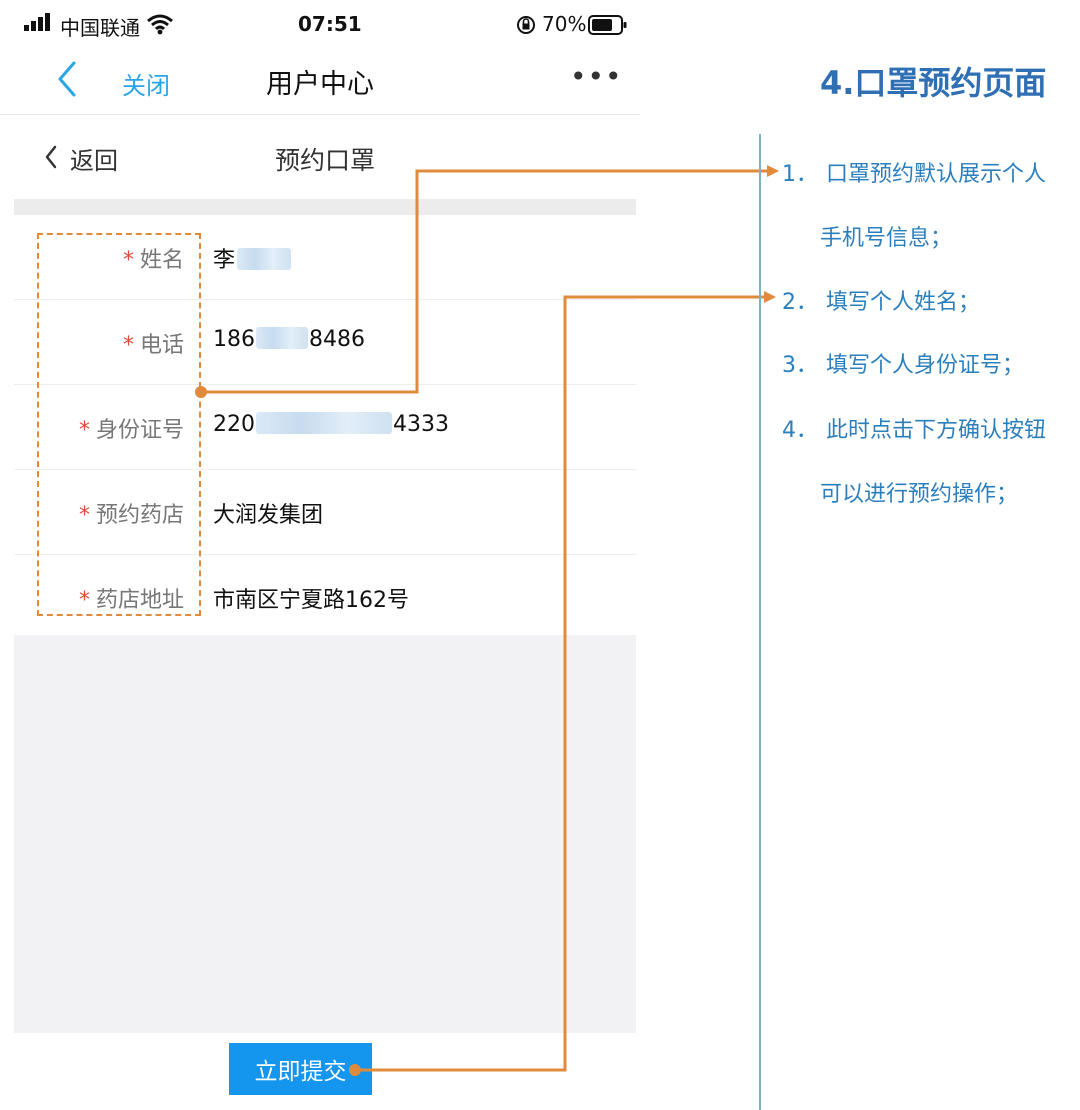  I want to click on step-2-number: 2．, so click(800, 302).